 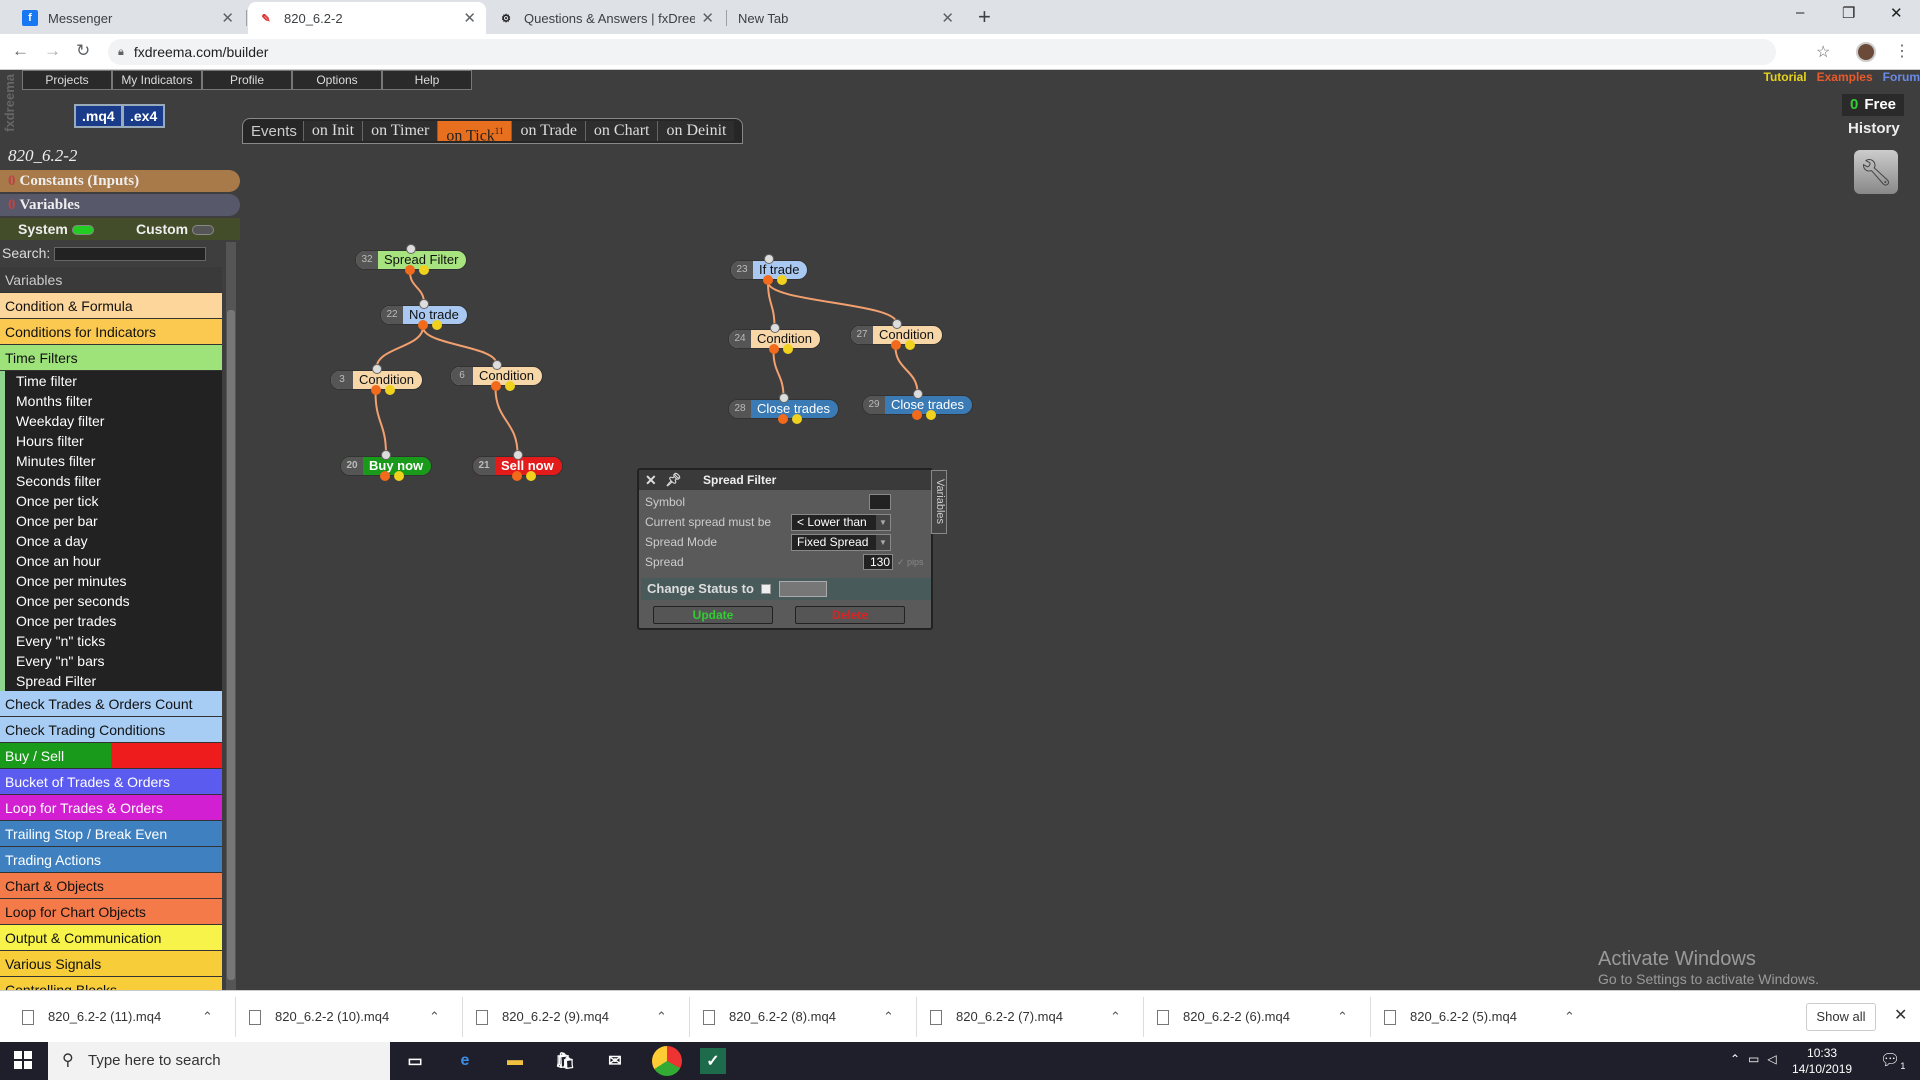 I want to click on current-spread-select: < Lower than ▼, so click(x=841, y=522).